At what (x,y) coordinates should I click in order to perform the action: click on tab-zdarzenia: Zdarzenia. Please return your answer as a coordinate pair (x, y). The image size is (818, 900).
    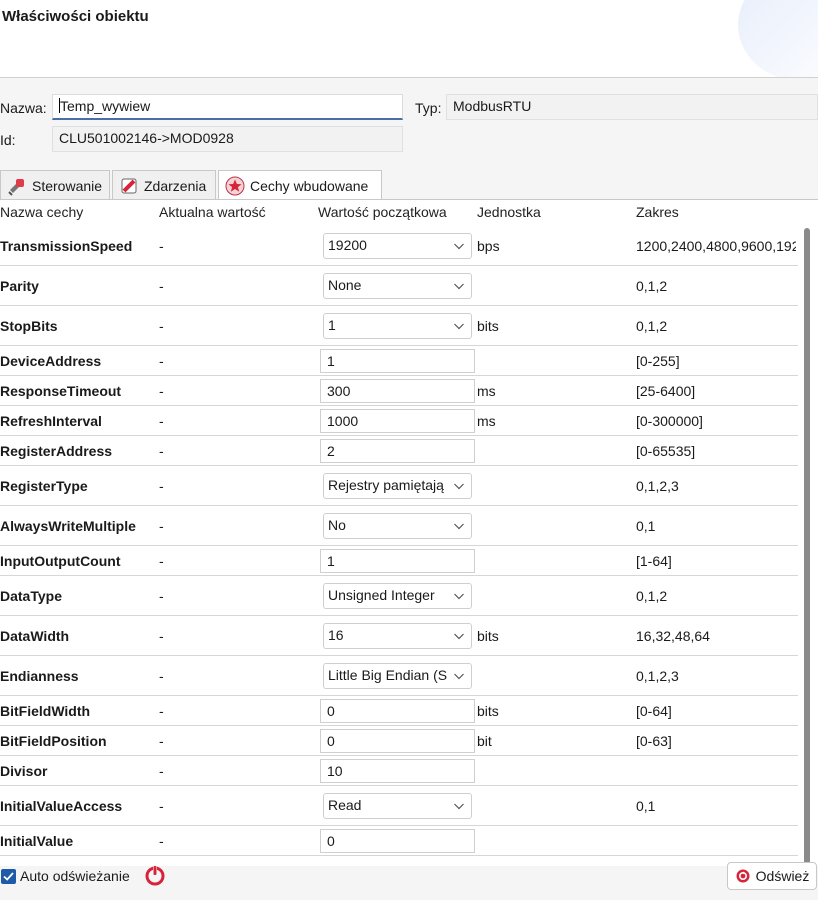
    Looking at the image, I should click on (164, 185).